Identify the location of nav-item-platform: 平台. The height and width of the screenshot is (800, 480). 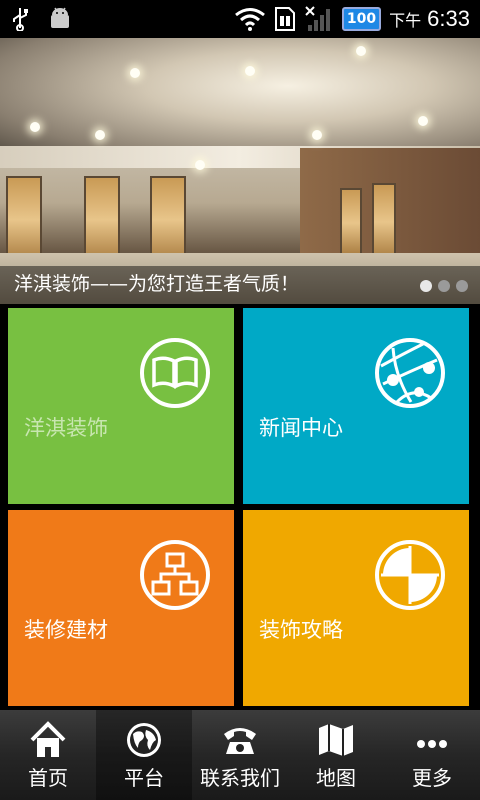
(144, 755).